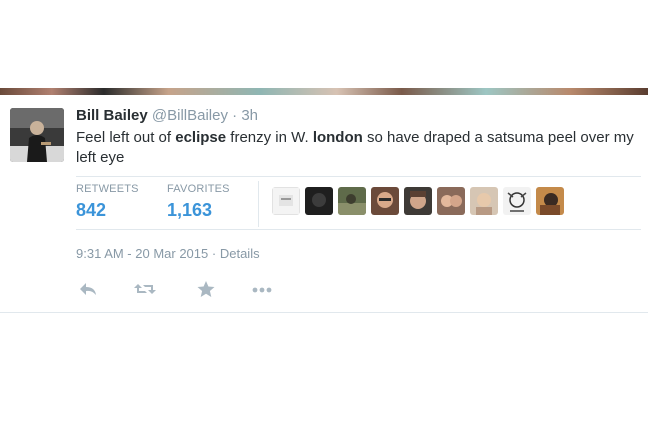 The width and height of the screenshot is (648, 432). I want to click on author-handle: @BillBailey, so click(190, 115).